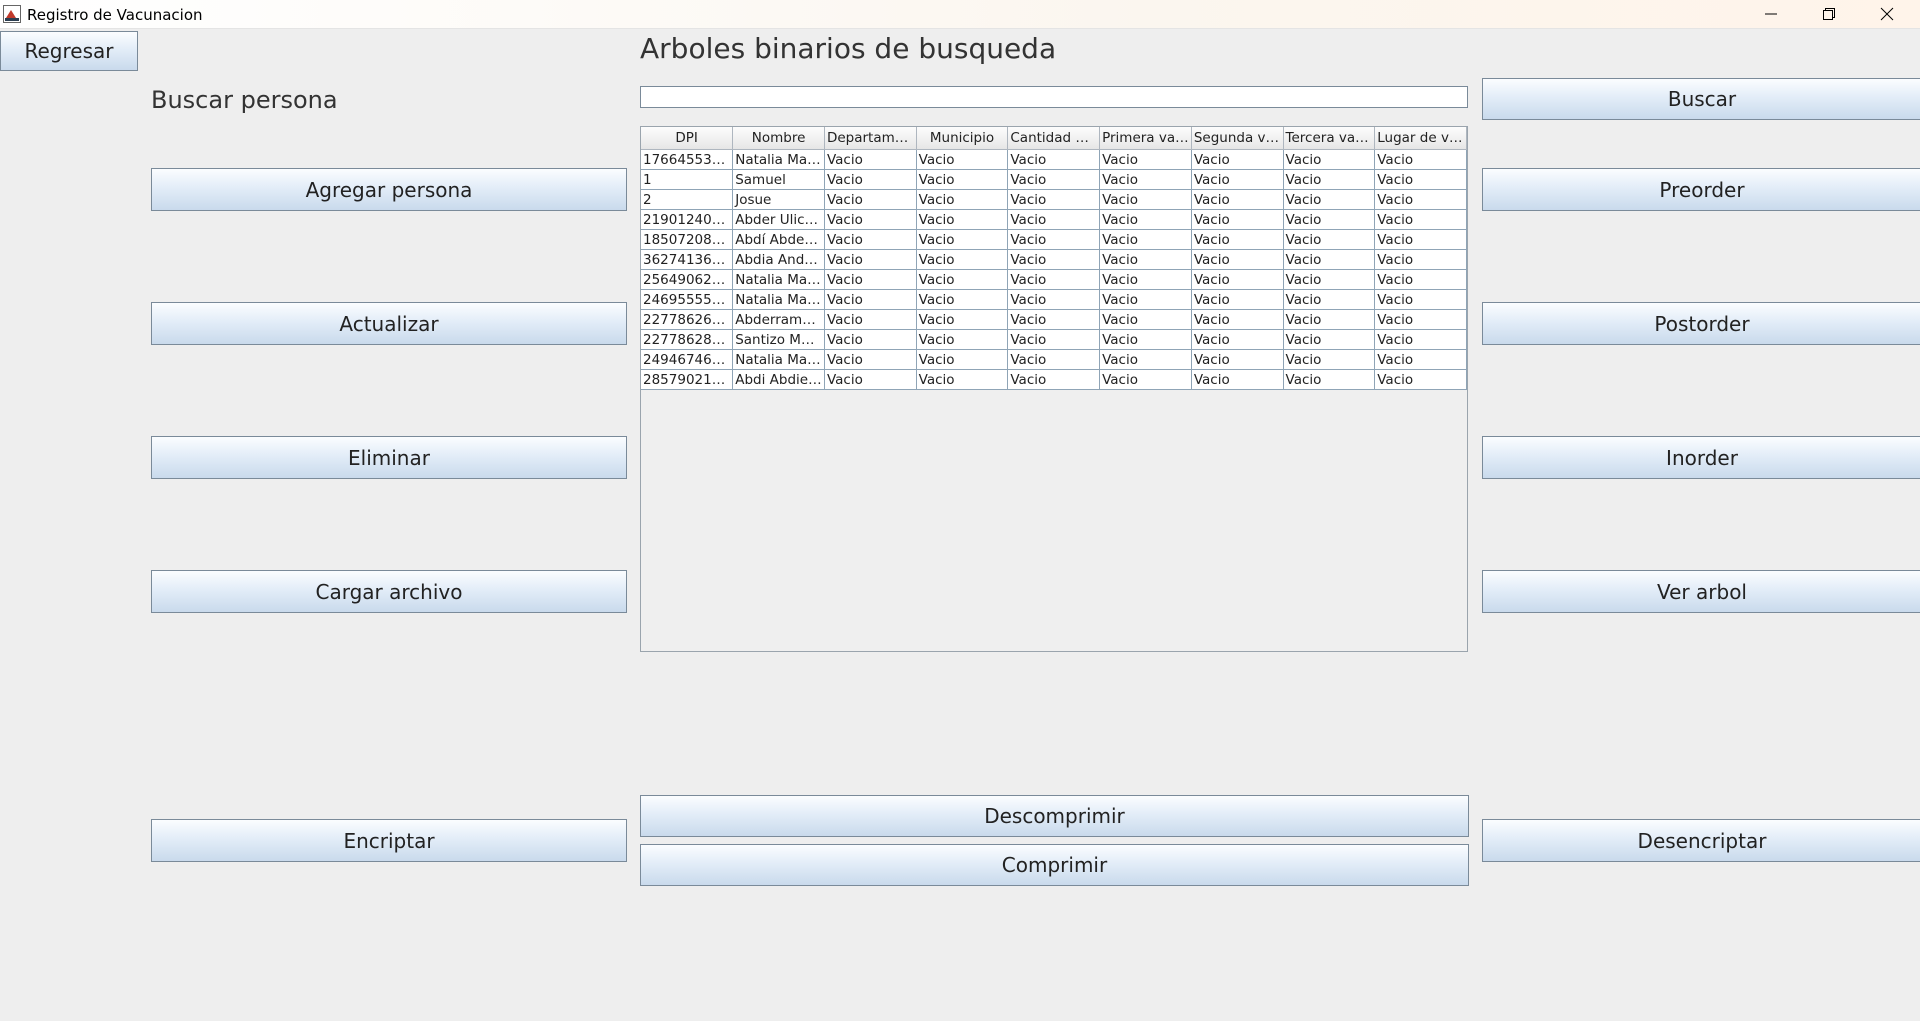  What do you see at coordinates (1701, 457) in the screenshot?
I see `inorder-button: Inorder` at bounding box center [1701, 457].